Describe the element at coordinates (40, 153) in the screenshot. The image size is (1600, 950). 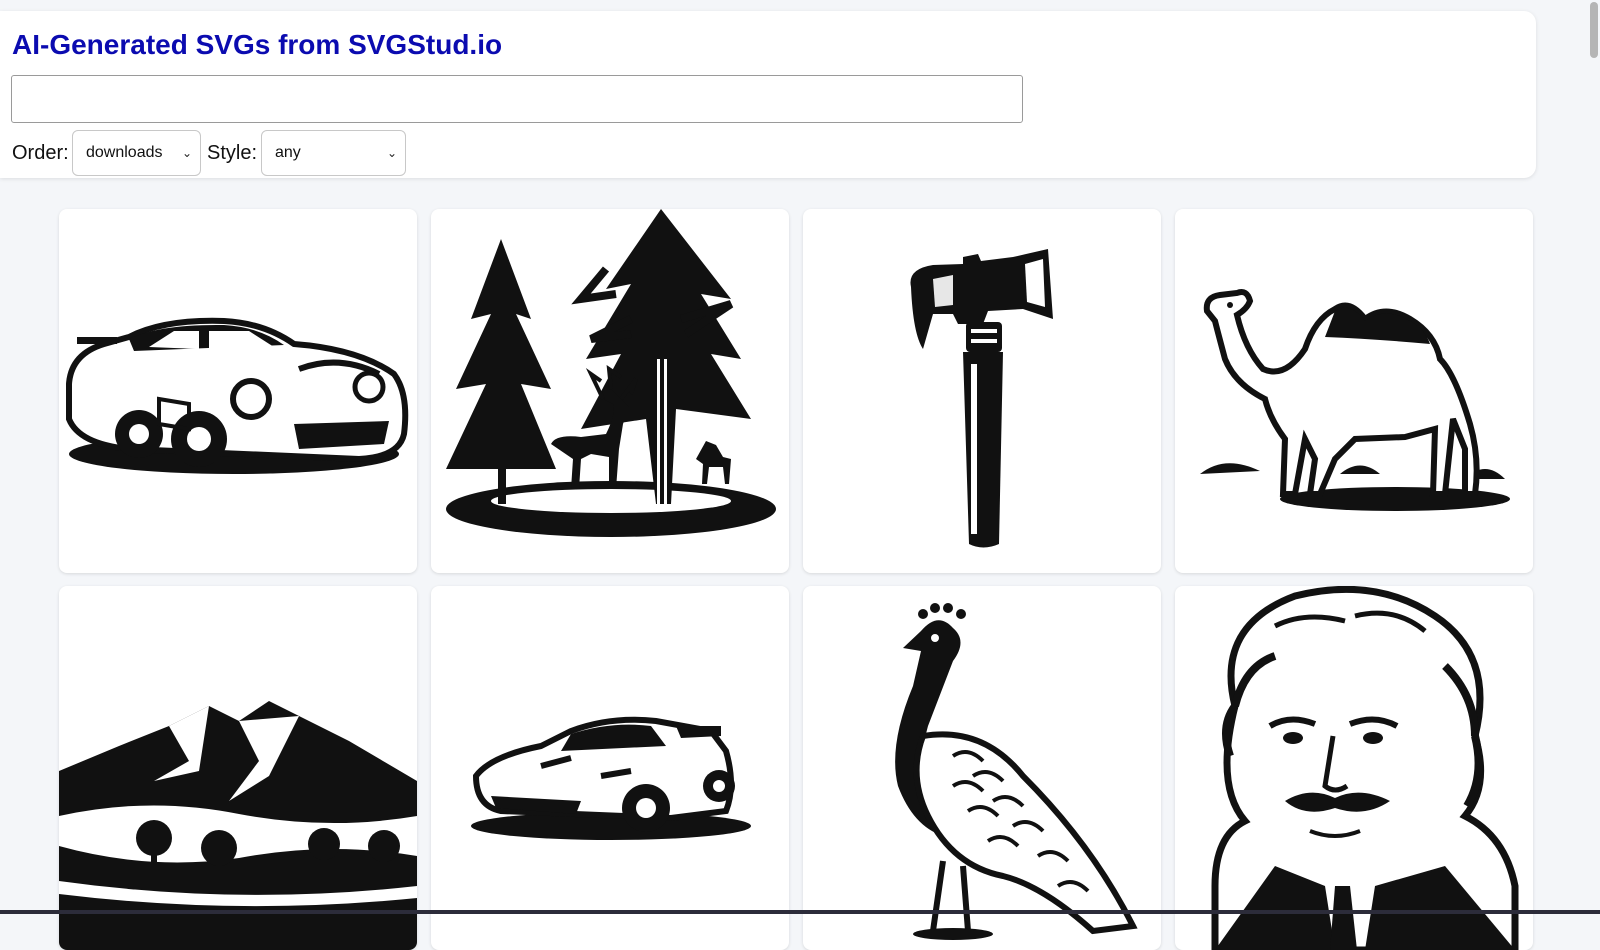
I see `order-label: Order:` at that location.